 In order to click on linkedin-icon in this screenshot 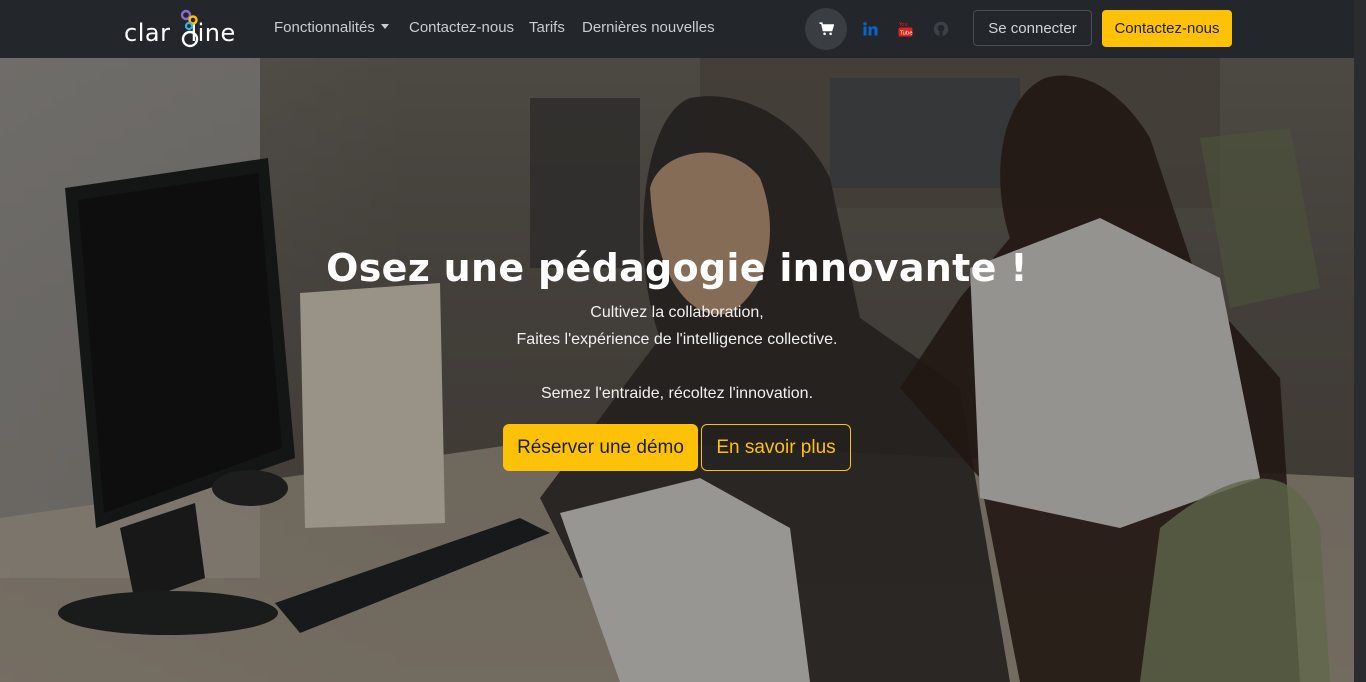, I will do `click(870, 29)`.